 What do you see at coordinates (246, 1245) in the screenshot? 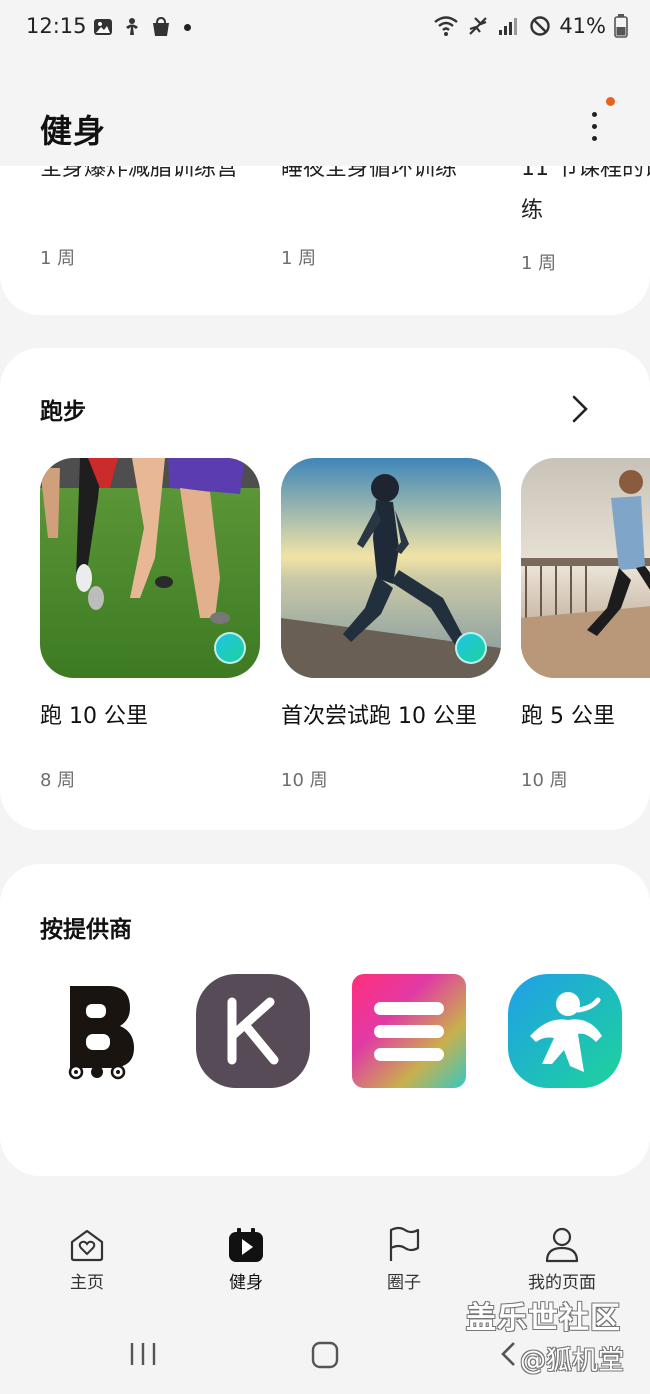
I see `play-calendar-icon` at bounding box center [246, 1245].